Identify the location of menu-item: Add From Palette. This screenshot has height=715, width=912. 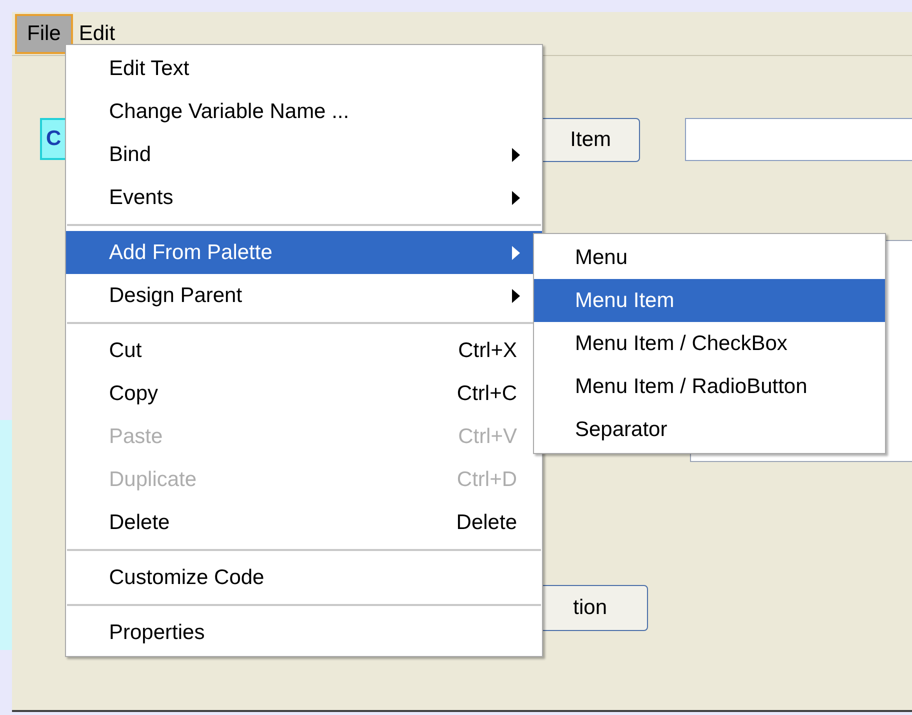
(304, 252).